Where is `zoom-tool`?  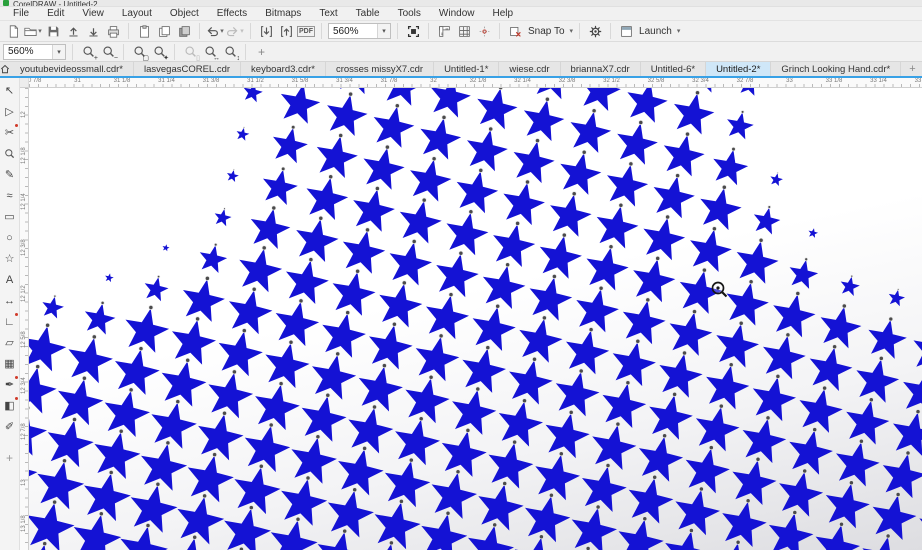
zoom-tool is located at coordinates (10, 153).